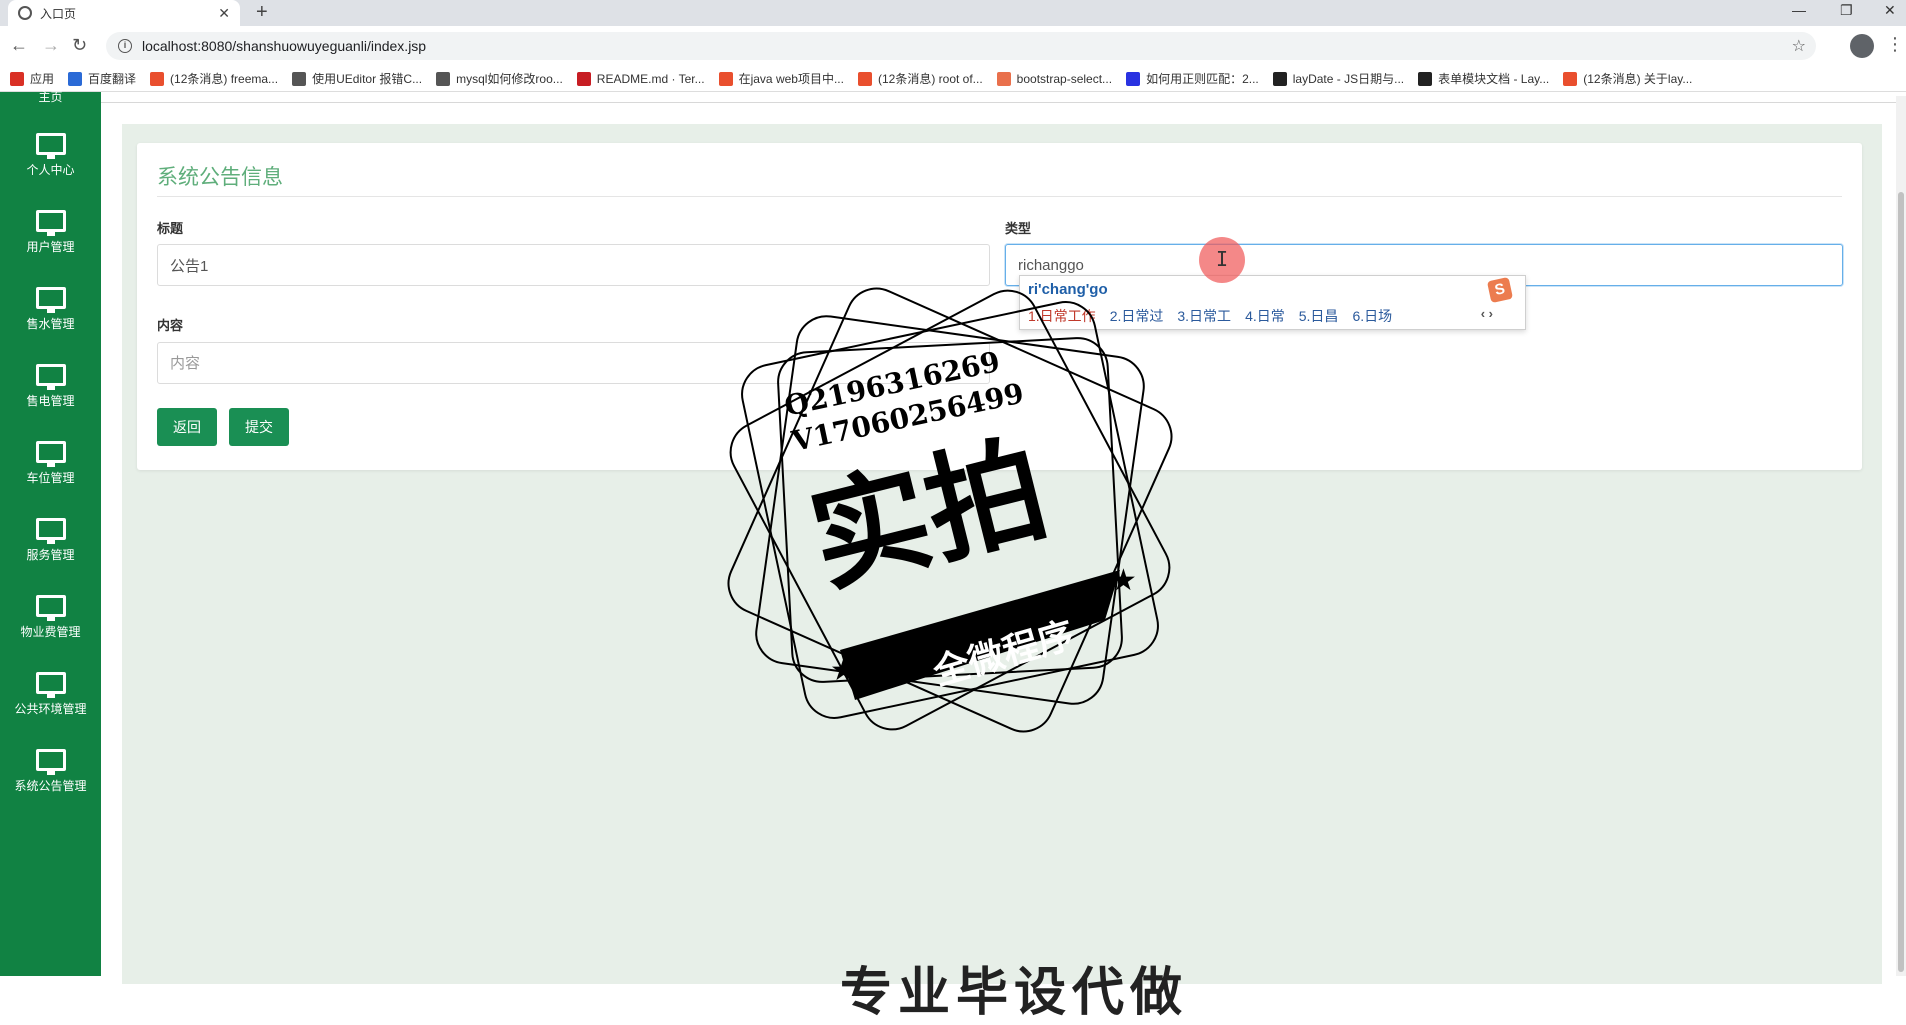 The image size is (1906, 1025). What do you see at coordinates (1799, 10) in the screenshot?
I see `minimize-button: —` at bounding box center [1799, 10].